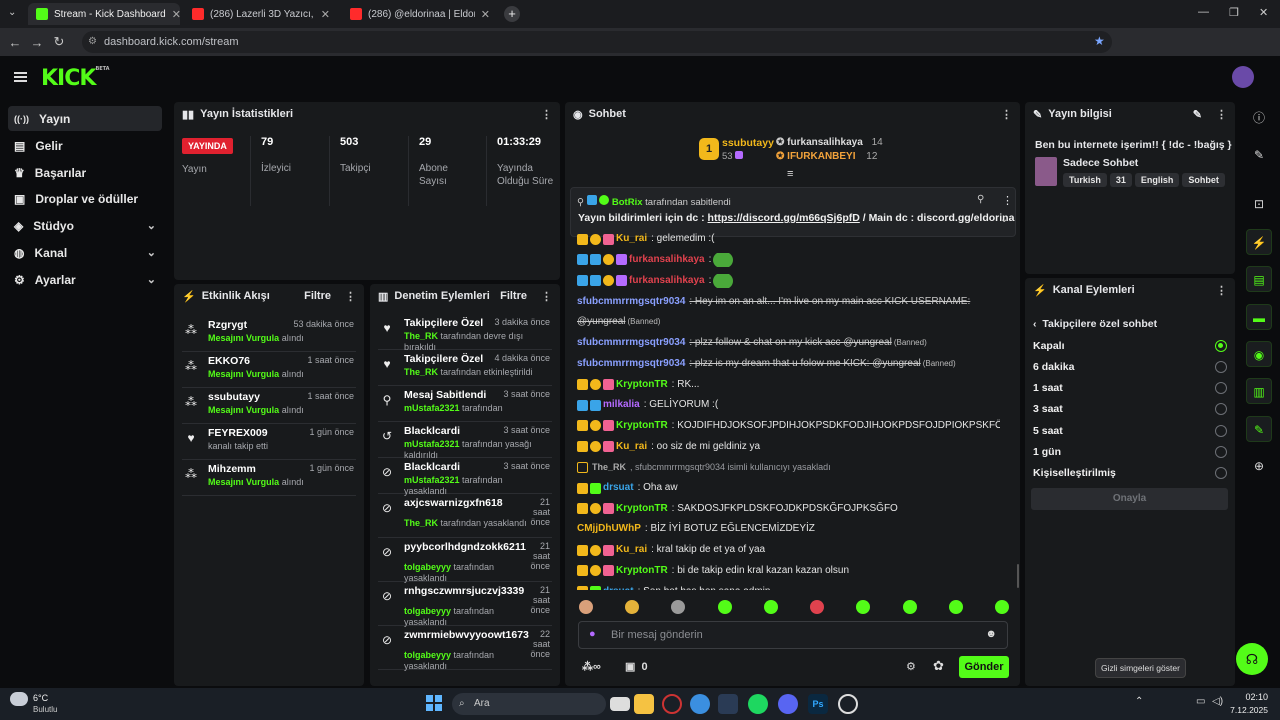  What do you see at coordinates (1130, 473) in the screenshot?
I see `duration-option: Kişiselleştirilmiş` at bounding box center [1130, 473].